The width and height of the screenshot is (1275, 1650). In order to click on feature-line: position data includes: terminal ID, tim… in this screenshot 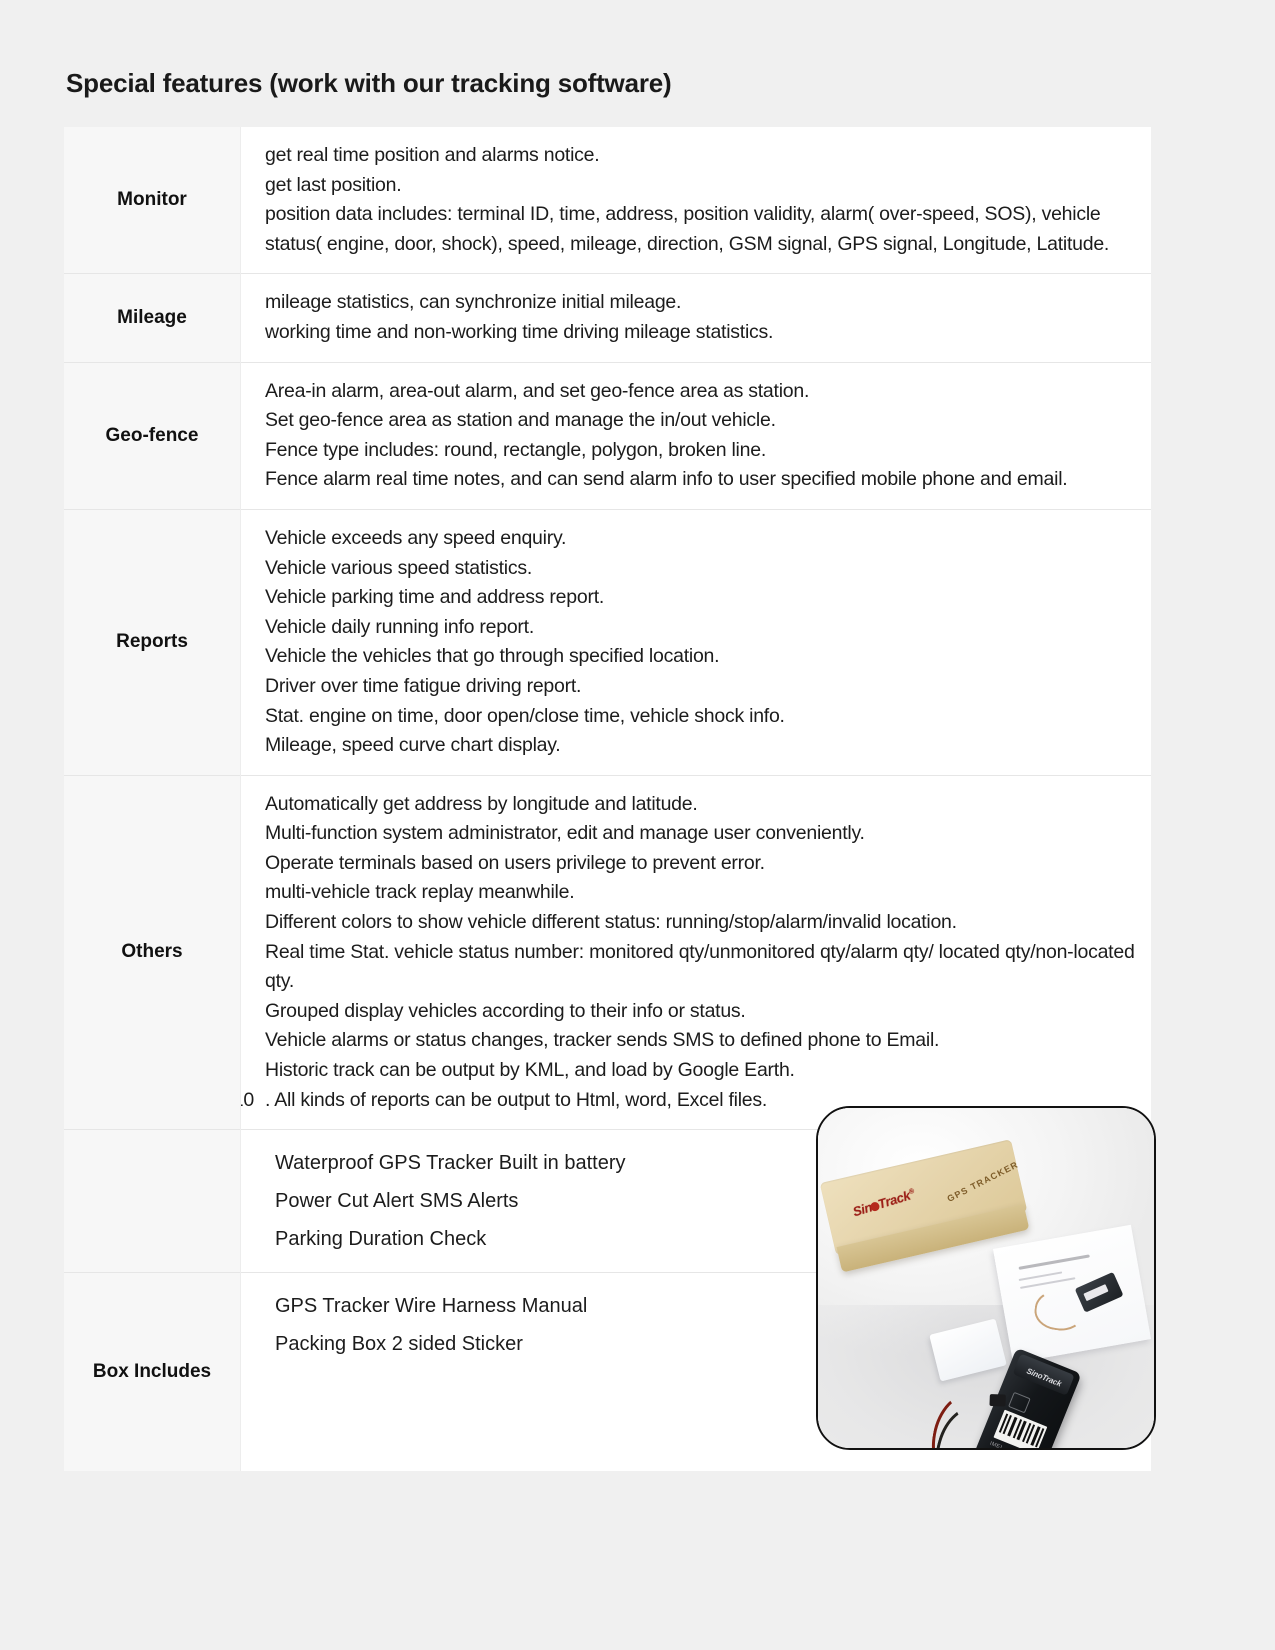, I will do `click(687, 229)`.